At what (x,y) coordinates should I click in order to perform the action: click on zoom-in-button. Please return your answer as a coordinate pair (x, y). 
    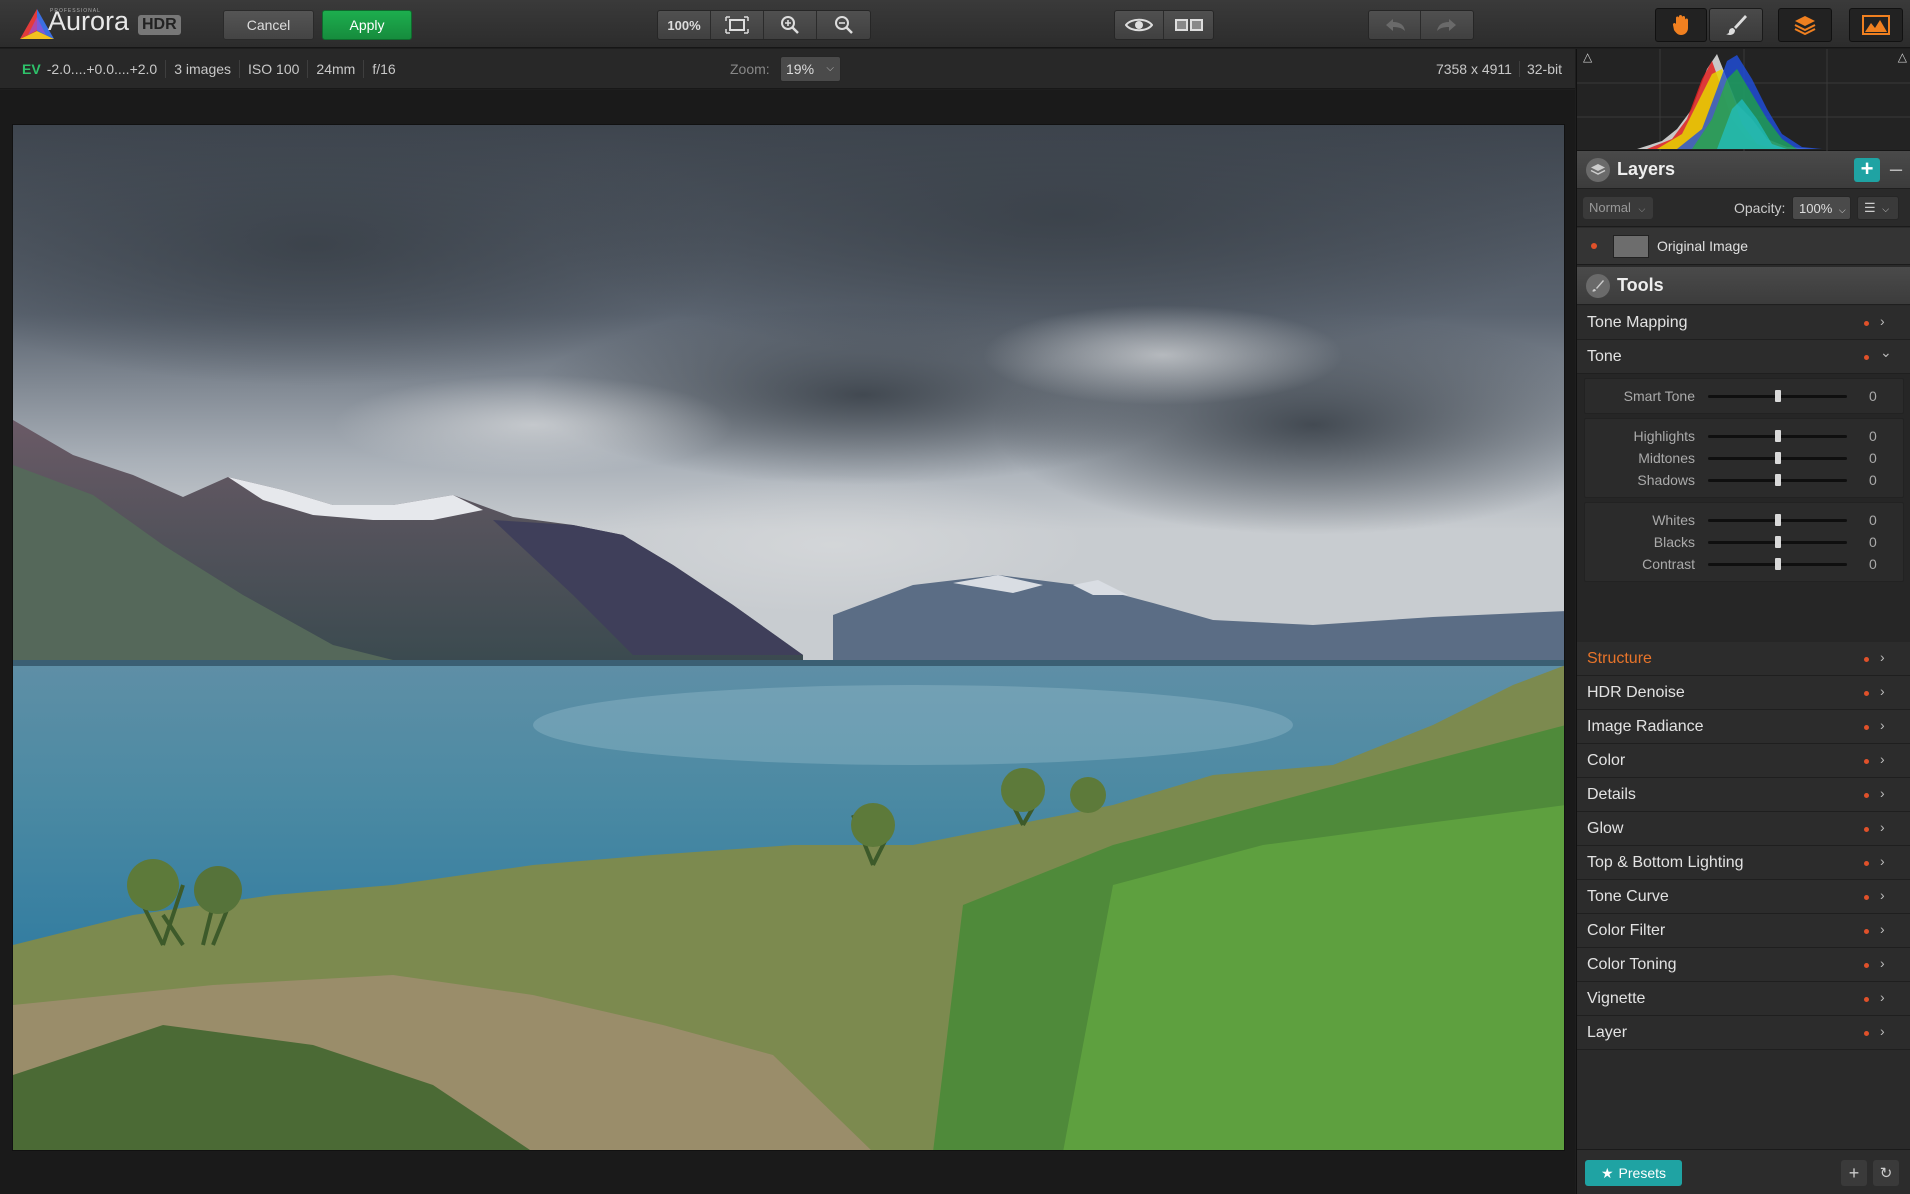
    Looking at the image, I should click on (790, 25).